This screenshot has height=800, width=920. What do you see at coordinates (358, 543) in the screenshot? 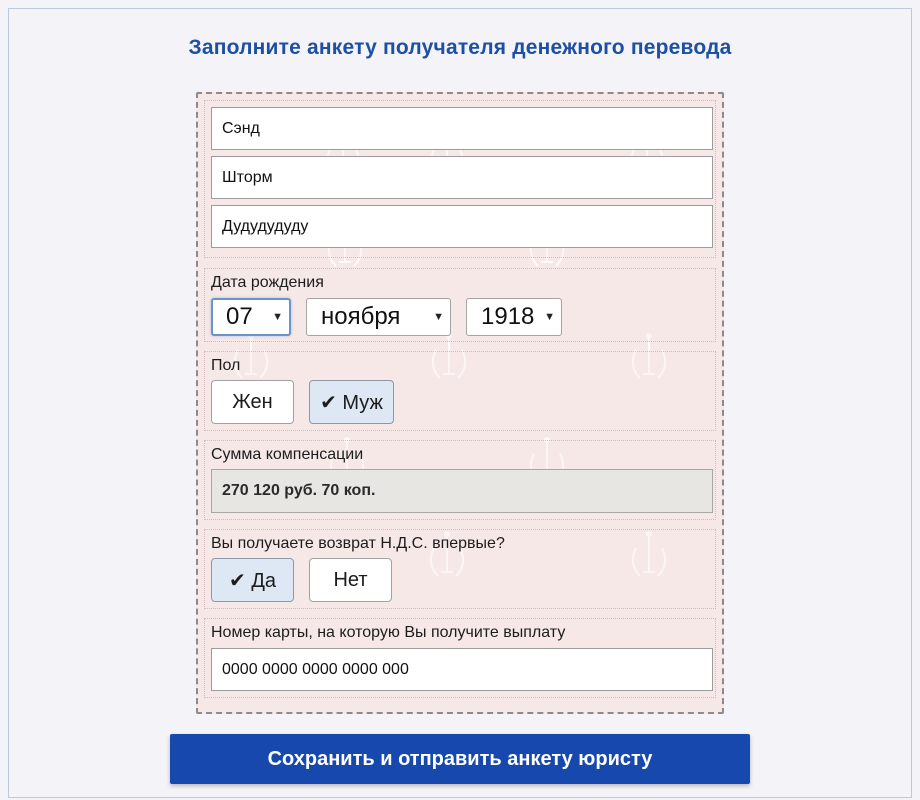
I see `vat-question-label: Вы получаете возврат Н.Д.С. впервые?` at bounding box center [358, 543].